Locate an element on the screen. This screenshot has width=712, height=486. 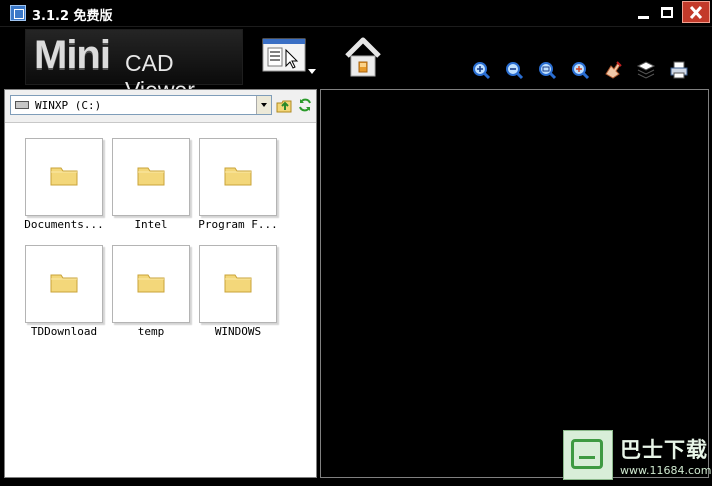
watermark-text: 巴士下载 is located at coordinates (664, 450).